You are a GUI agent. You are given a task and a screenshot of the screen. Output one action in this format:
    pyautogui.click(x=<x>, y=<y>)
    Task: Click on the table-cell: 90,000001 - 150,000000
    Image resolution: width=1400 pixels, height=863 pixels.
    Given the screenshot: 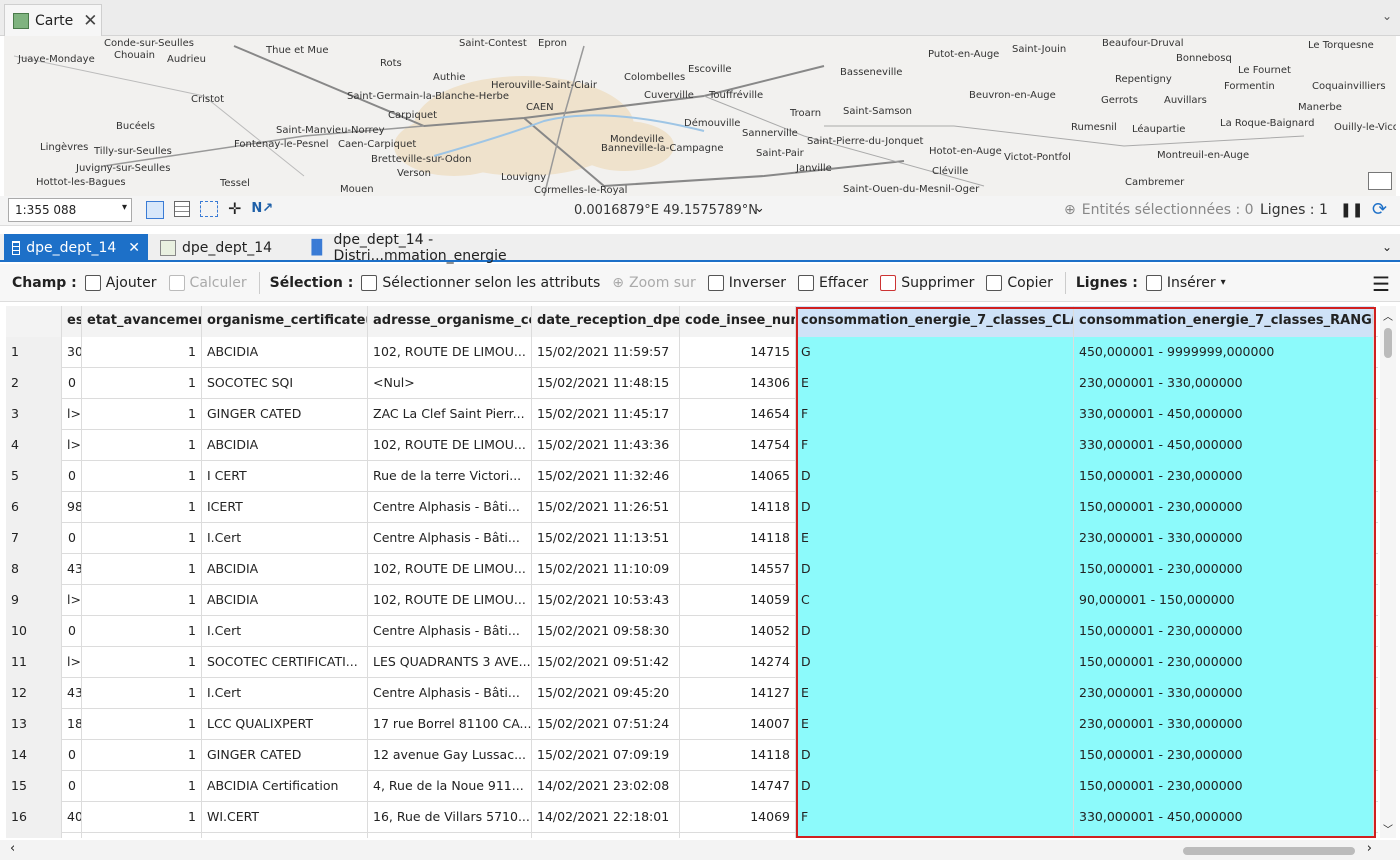 What is the action you would take?
    pyautogui.click(x=1224, y=600)
    